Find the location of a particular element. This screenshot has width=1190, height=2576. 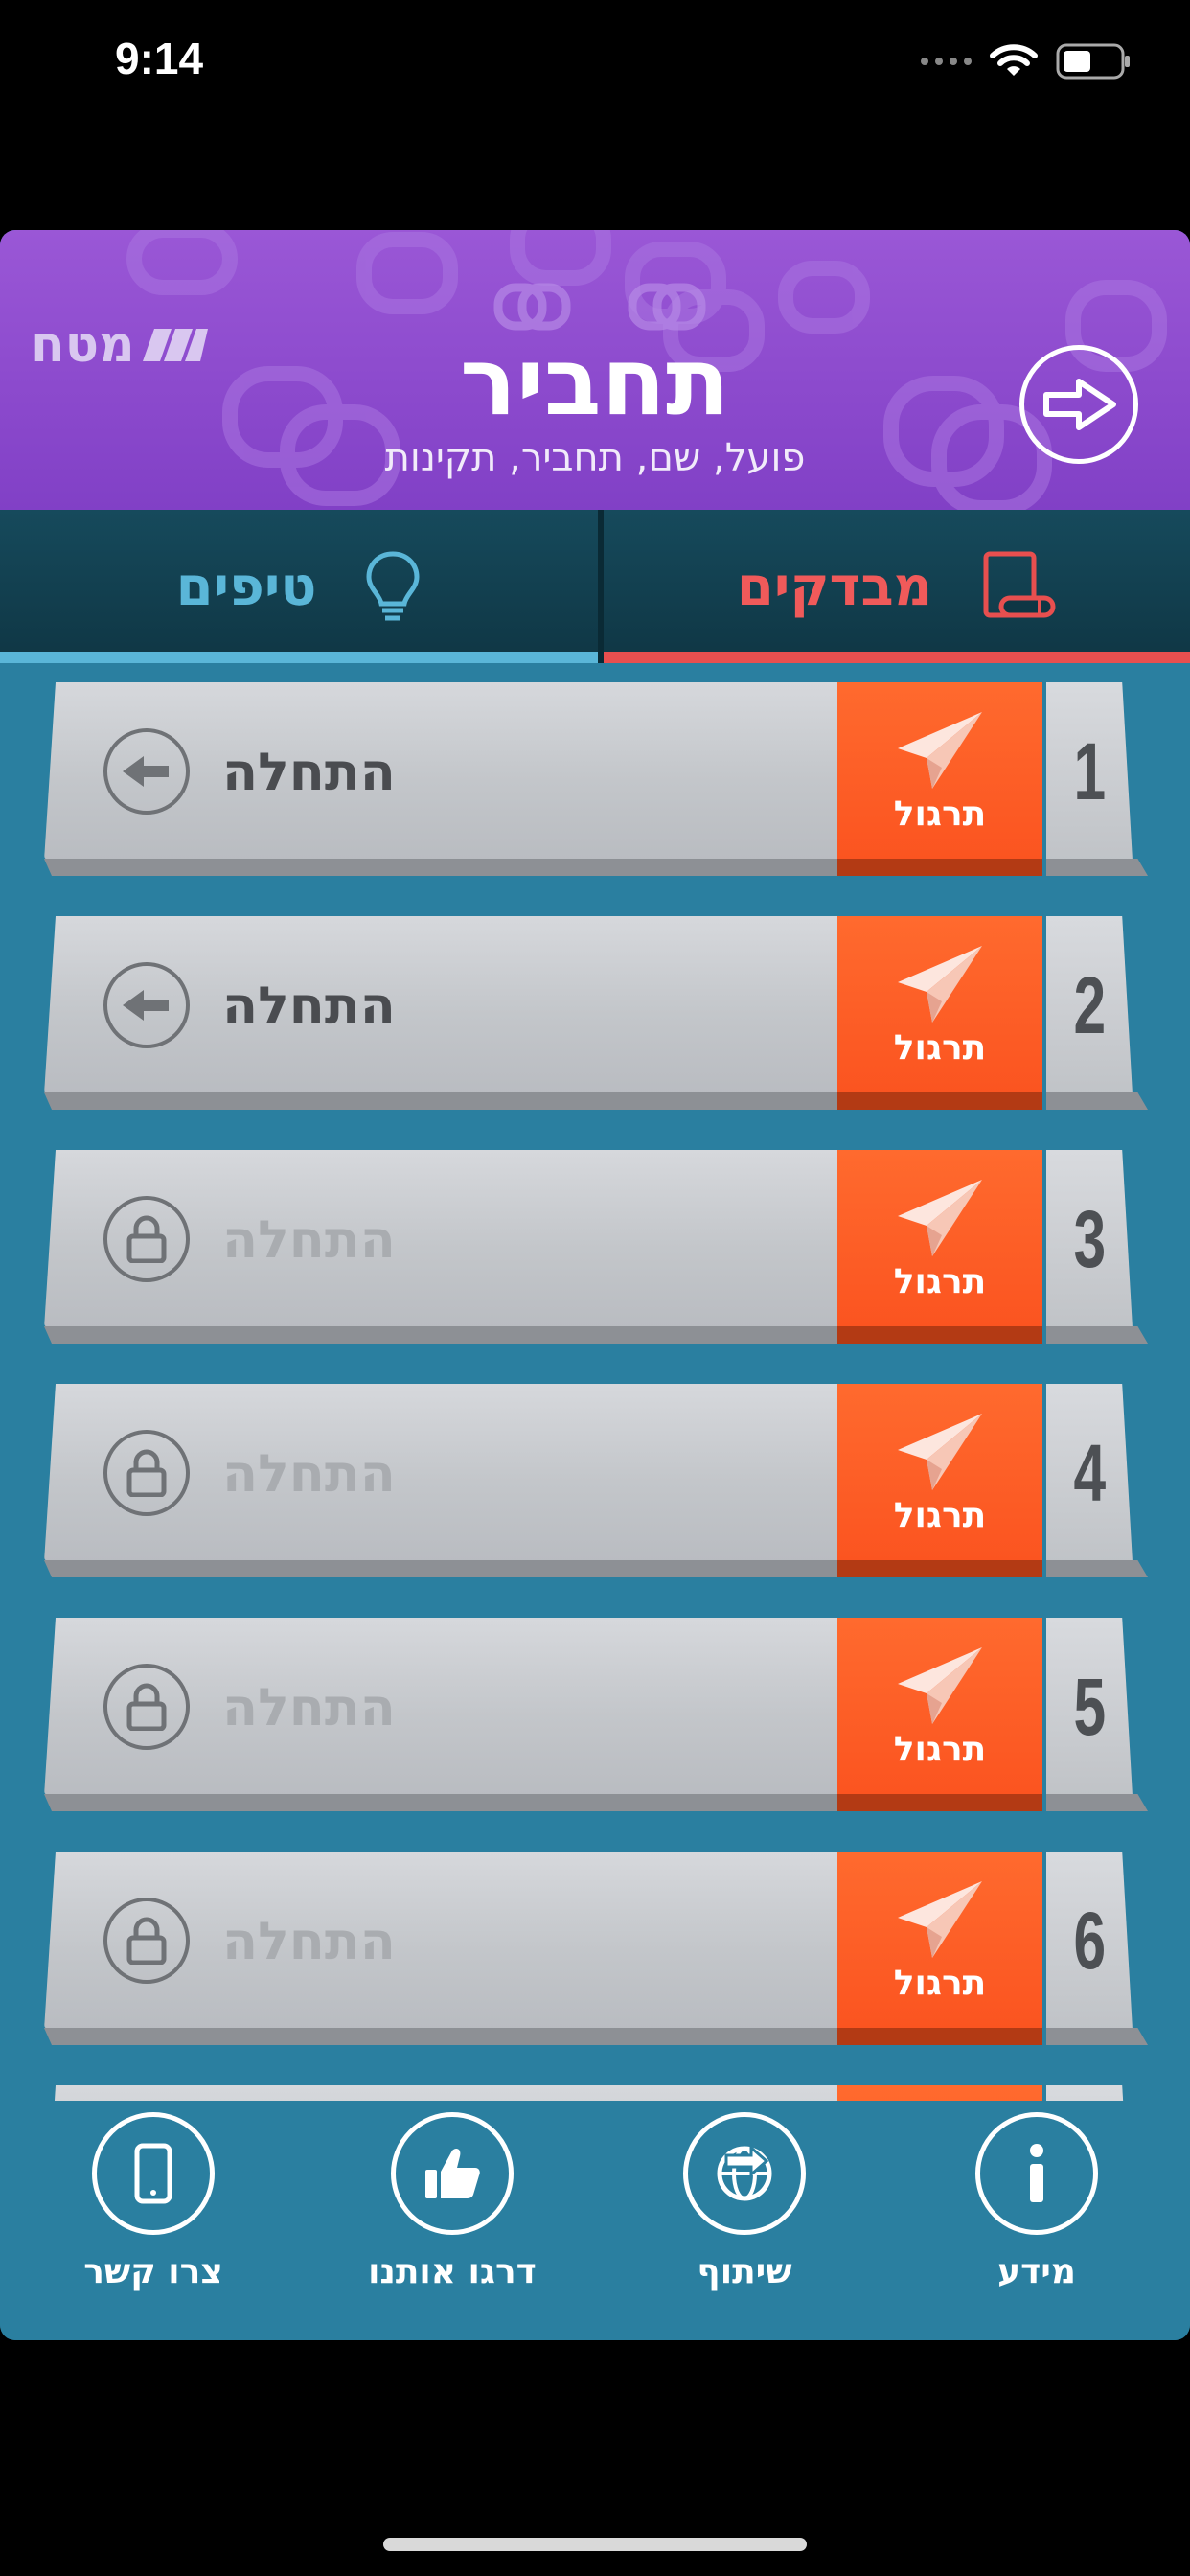

battery-icon is located at coordinates (1093, 62).